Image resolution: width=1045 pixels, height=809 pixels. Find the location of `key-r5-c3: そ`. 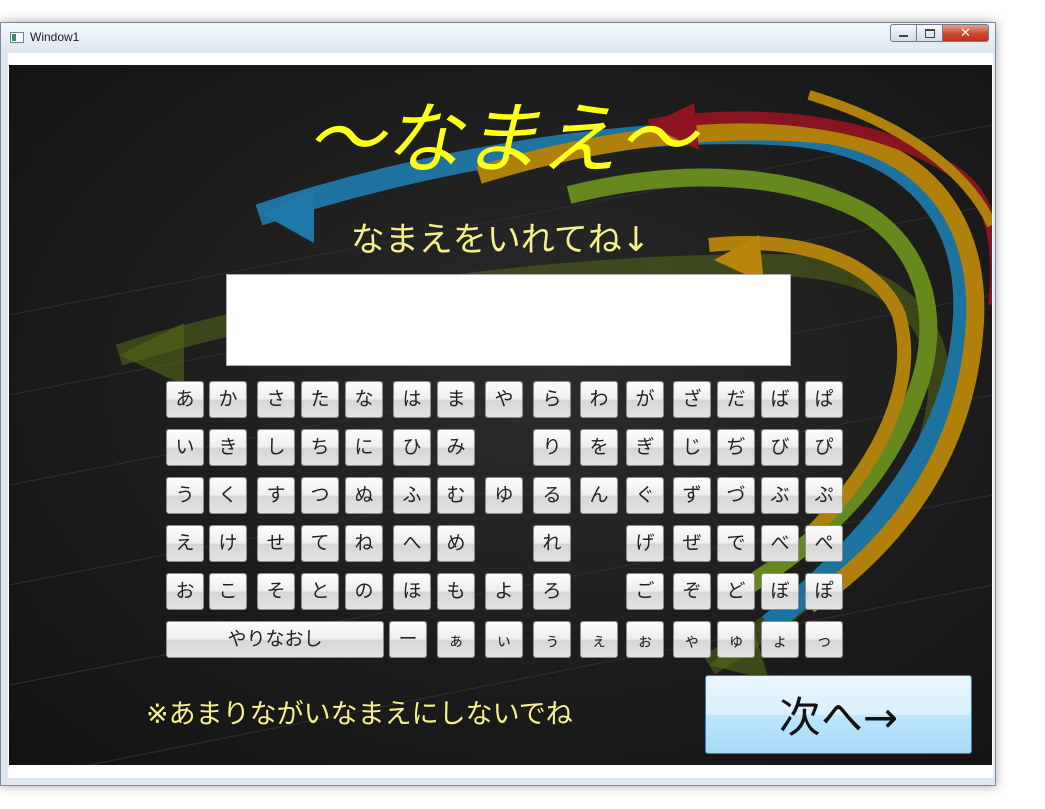

key-r5-c3: そ is located at coordinates (276, 591).